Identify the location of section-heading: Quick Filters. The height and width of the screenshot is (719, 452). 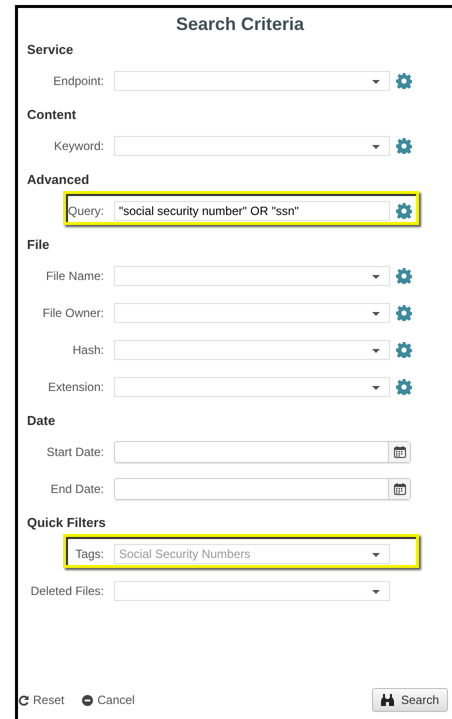
(66, 523).